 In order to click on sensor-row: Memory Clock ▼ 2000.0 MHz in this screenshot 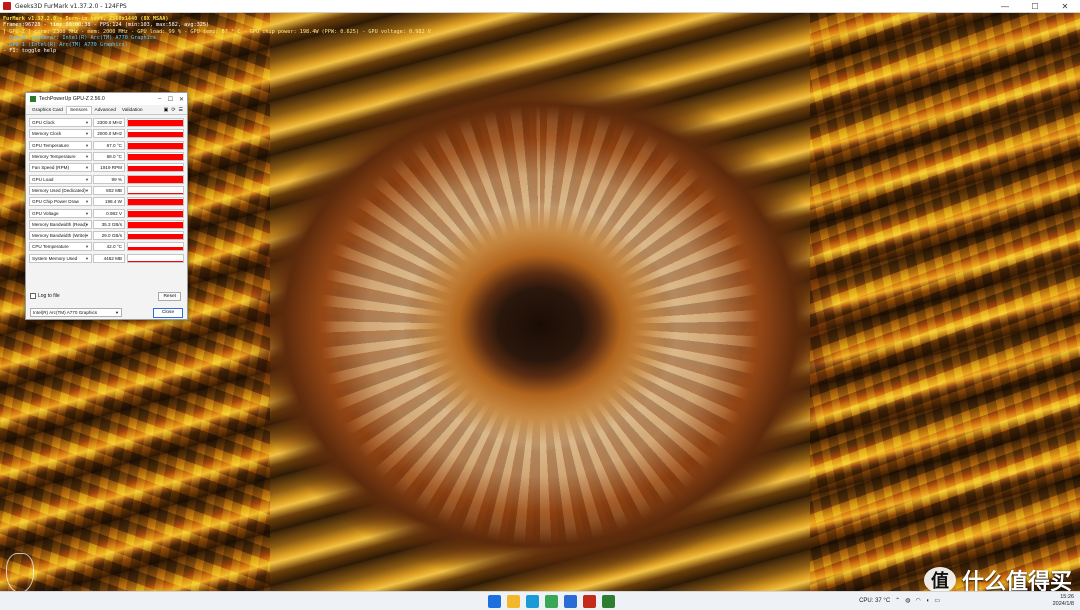, I will do `click(106, 133)`.